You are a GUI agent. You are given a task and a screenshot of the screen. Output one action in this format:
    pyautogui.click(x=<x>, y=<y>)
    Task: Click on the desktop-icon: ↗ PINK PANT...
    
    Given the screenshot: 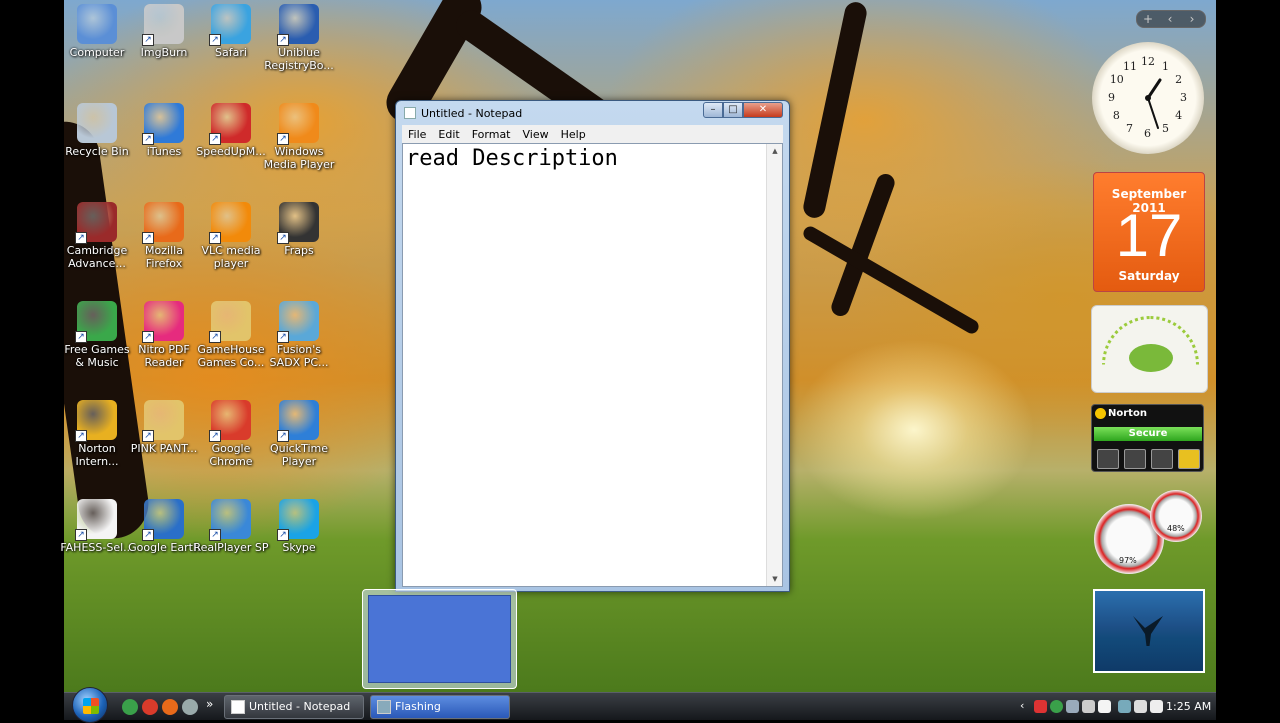 What is the action you would take?
    pyautogui.click(x=164, y=427)
    